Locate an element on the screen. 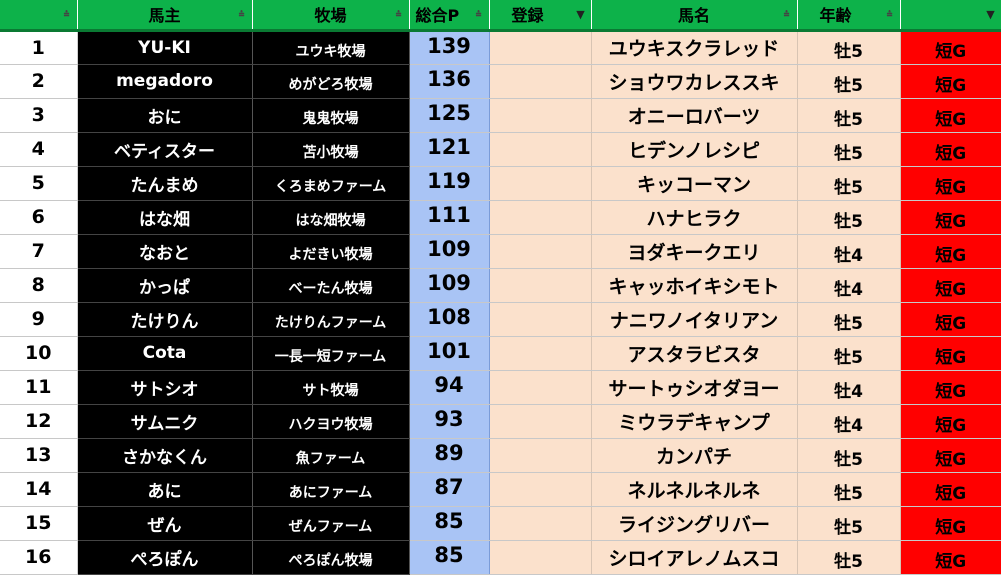 This screenshot has width=1001, height=577. farm-cell: たけりんファーム is located at coordinates (331, 319).